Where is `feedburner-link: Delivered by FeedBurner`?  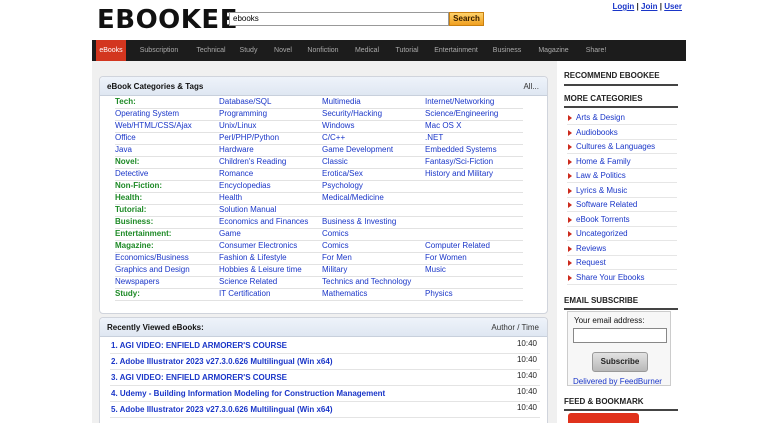 feedburner-link: Delivered by FeedBurner is located at coordinates (617, 381).